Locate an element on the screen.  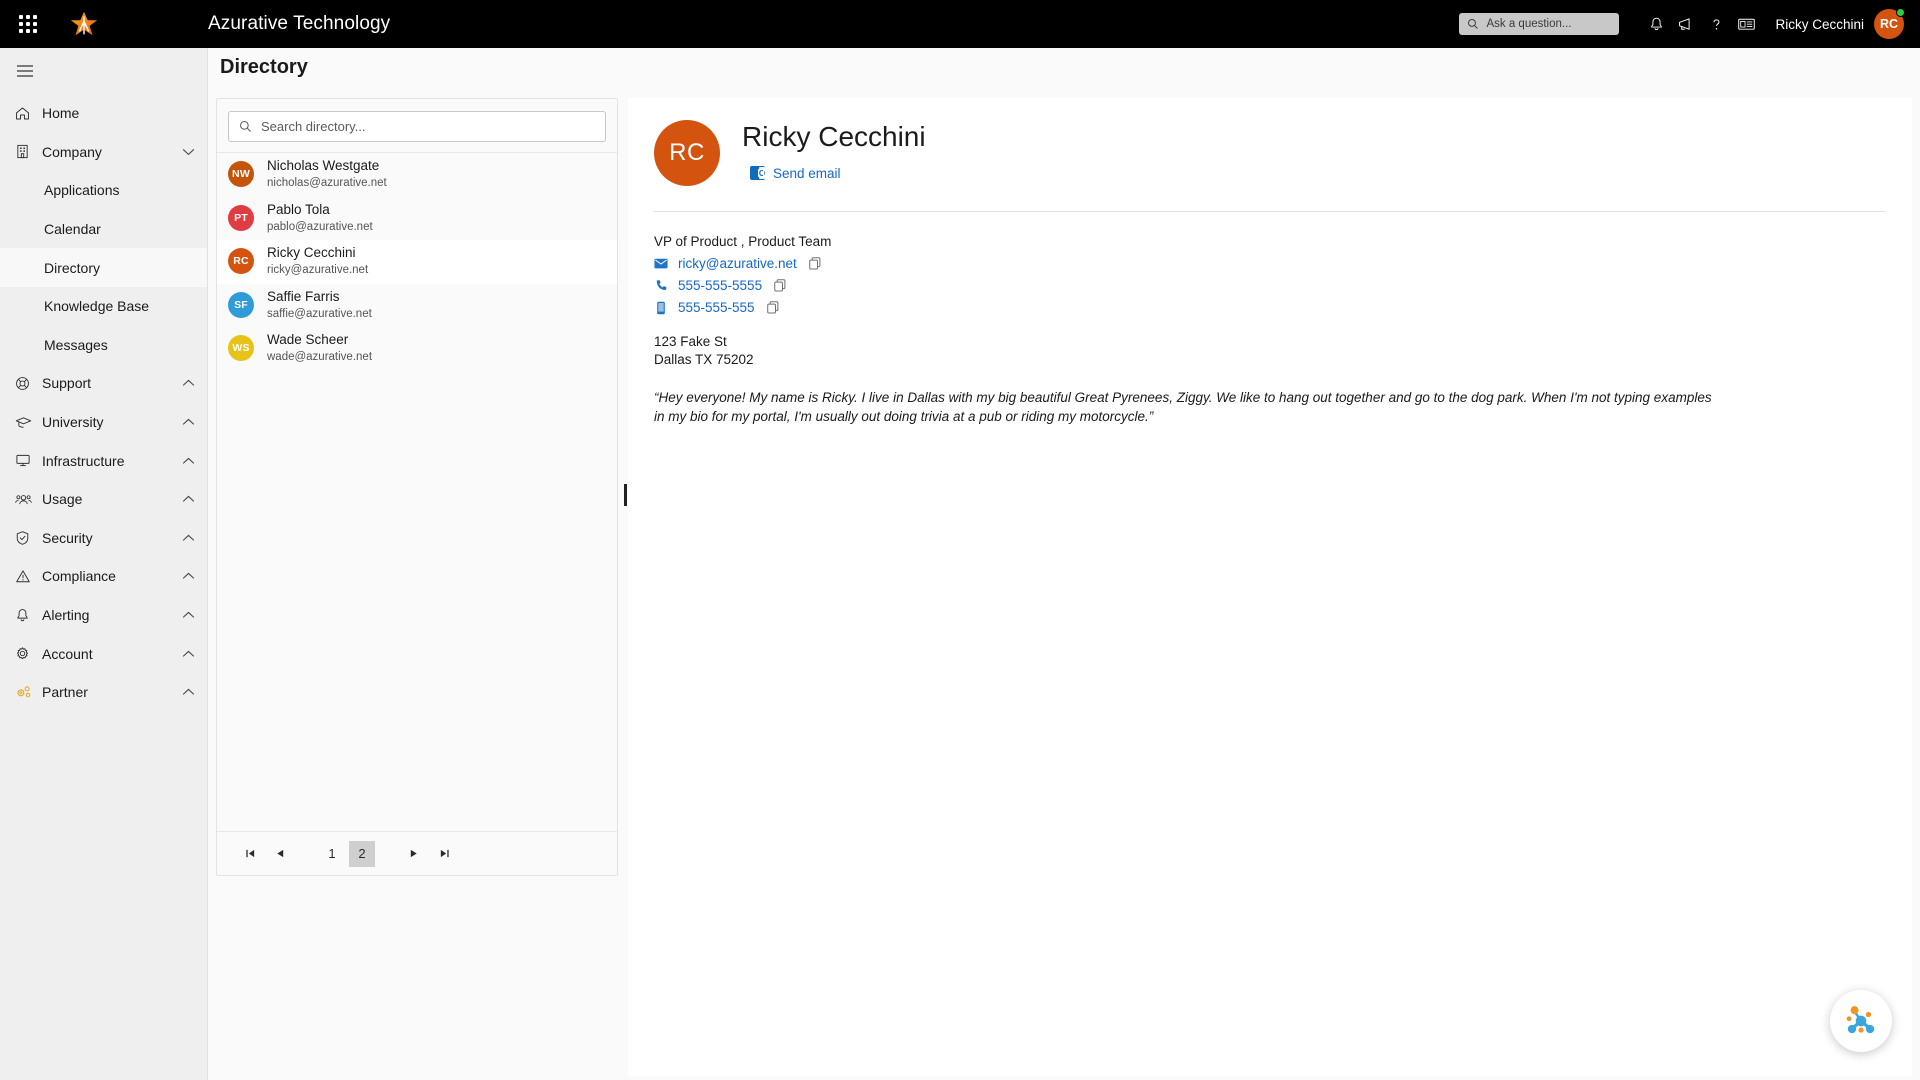
sidebar-item-usage: Usage is located at coordinates (103, 499).